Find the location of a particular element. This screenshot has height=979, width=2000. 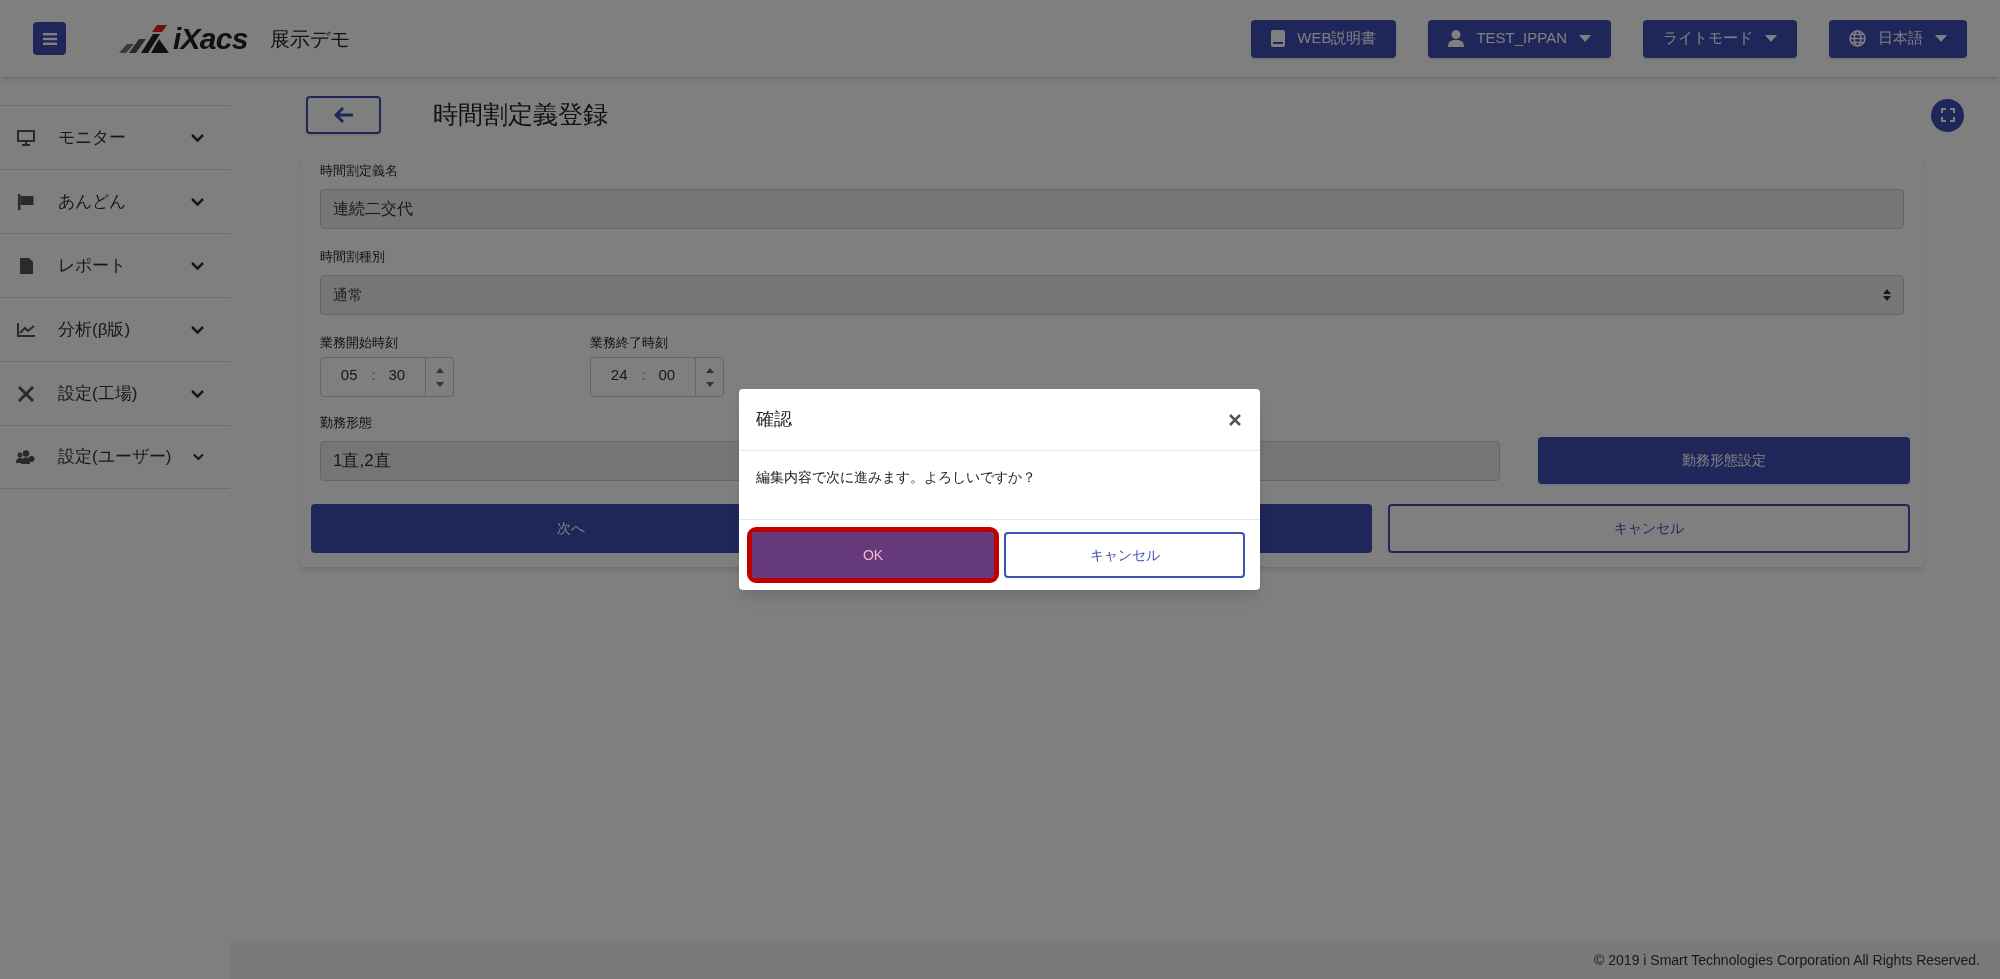

page-title: 時間割定義登録 is located at coordinates (520, 115).